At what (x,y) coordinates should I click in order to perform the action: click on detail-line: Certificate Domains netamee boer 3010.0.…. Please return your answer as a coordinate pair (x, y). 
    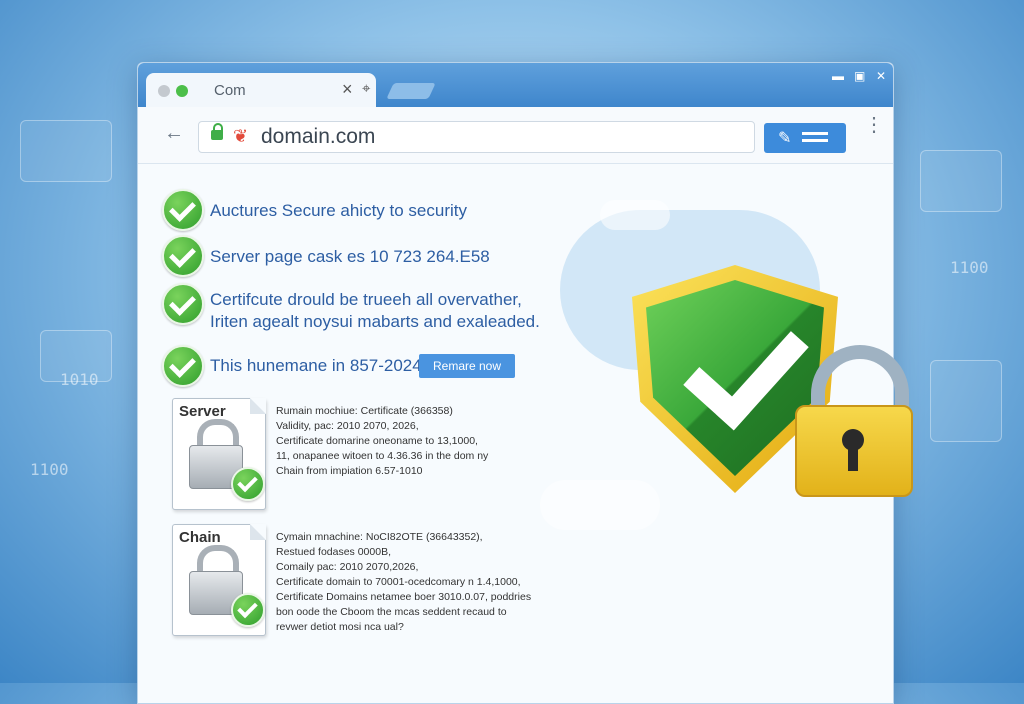
    Looking at the image, I should click on (404, 597).